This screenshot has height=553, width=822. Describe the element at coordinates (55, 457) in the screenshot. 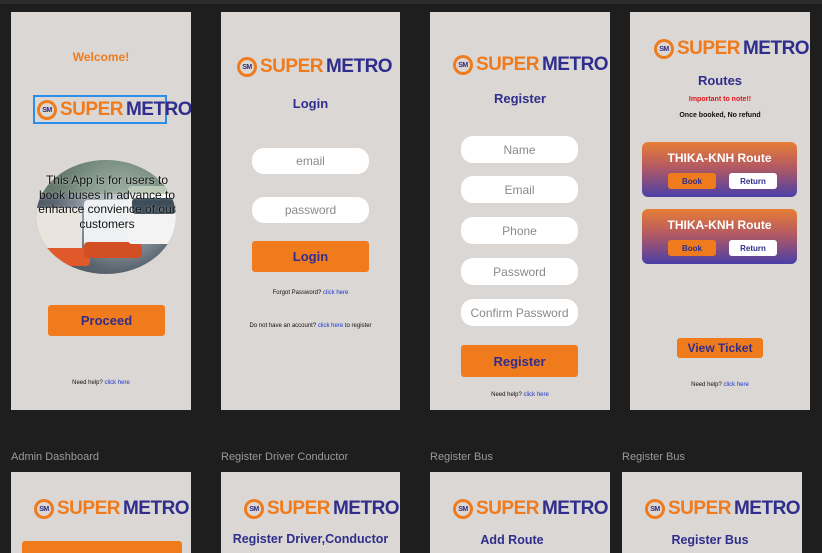

I see `frame-label-admin: Admin Dashboard` at that location.